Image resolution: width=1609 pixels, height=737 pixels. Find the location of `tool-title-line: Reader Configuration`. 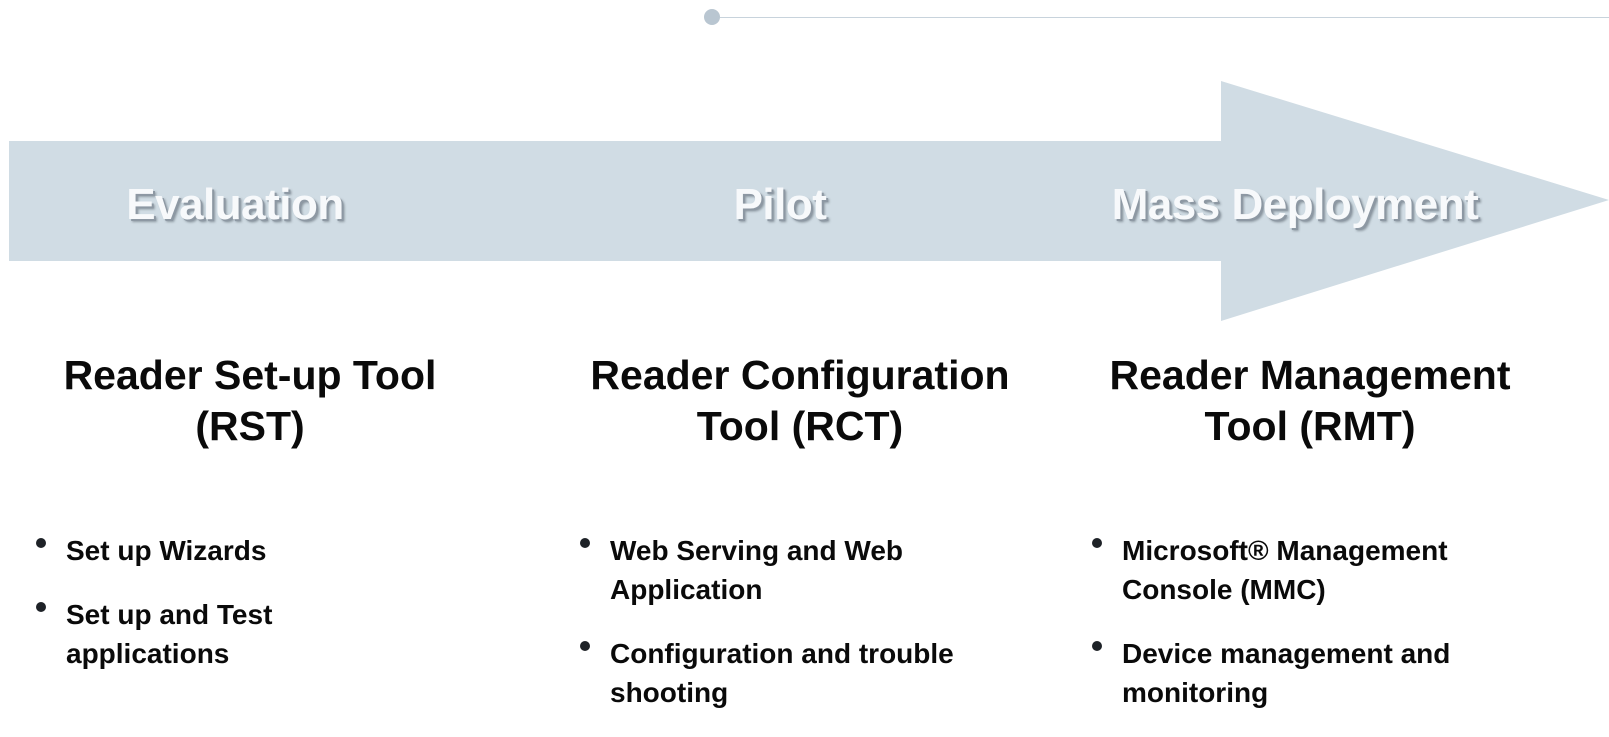

tool-title-line: Reader Configuration is located at coordinates (800, 375).